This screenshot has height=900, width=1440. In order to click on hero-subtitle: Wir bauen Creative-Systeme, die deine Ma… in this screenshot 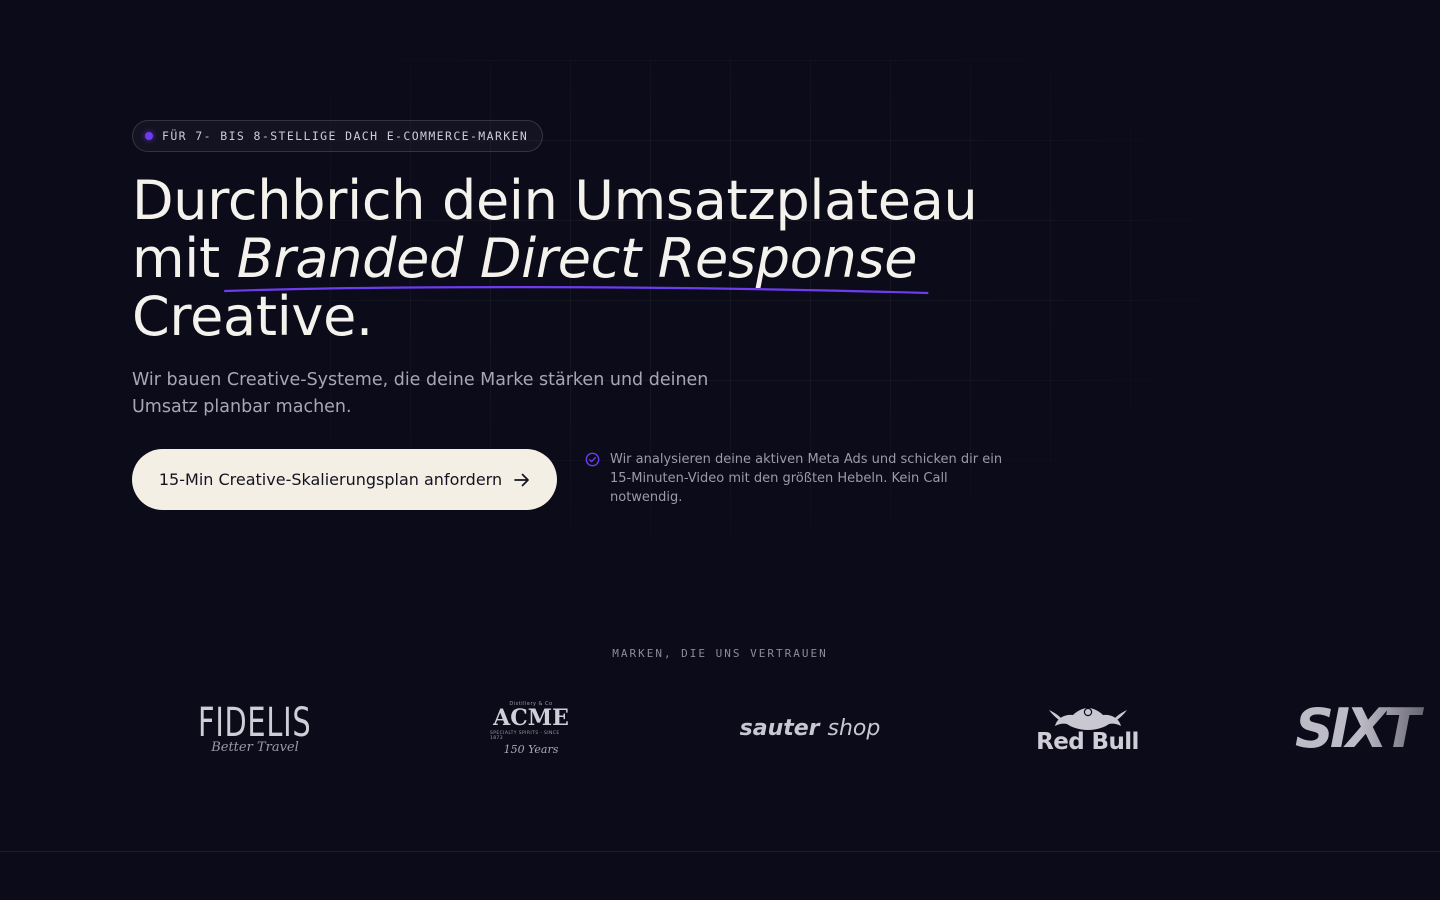, I will do `click(420, 393)`.